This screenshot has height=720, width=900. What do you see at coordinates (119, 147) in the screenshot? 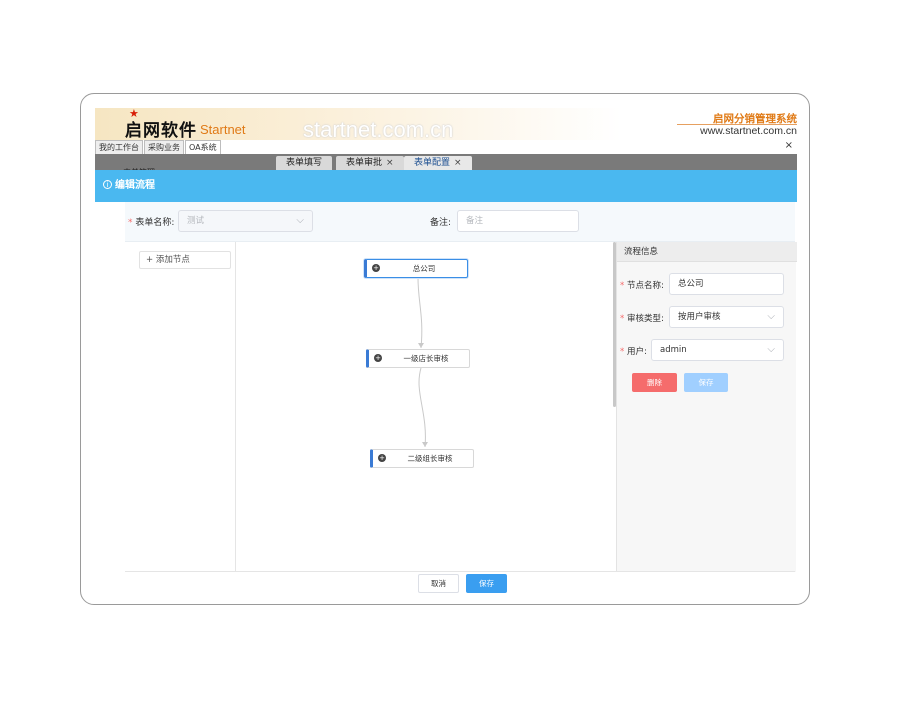
I see `module-tab-workbench: 我的工作台` at bounding box center [119, 147].